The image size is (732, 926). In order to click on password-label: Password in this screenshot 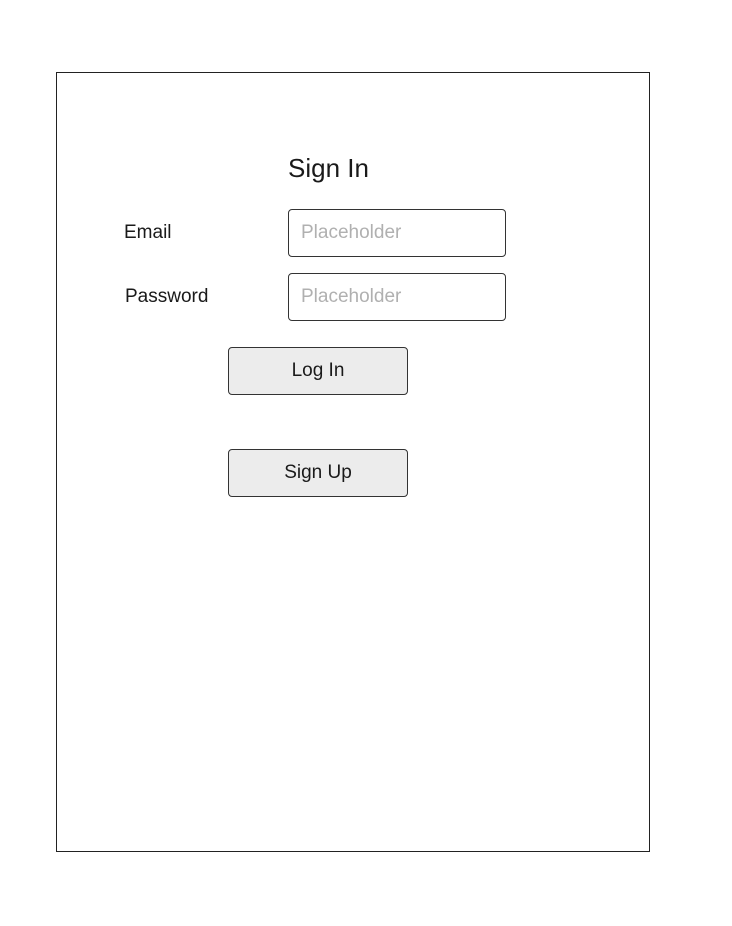, I will do `click(167, 296)`.